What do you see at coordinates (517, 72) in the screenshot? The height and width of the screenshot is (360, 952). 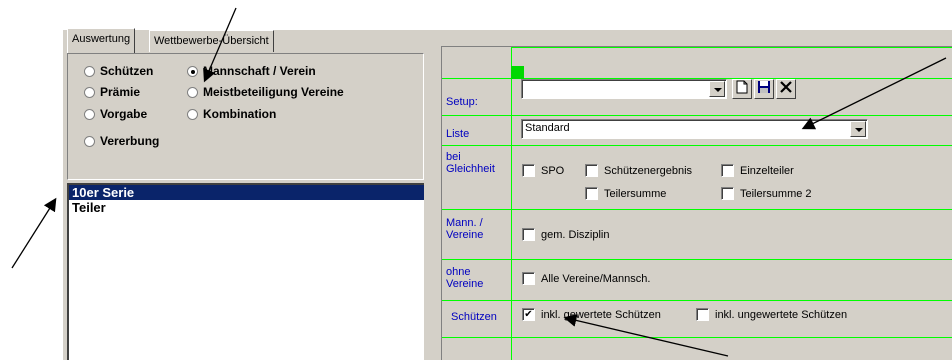 I see `status-indicator` at bounding box center [517, 72].